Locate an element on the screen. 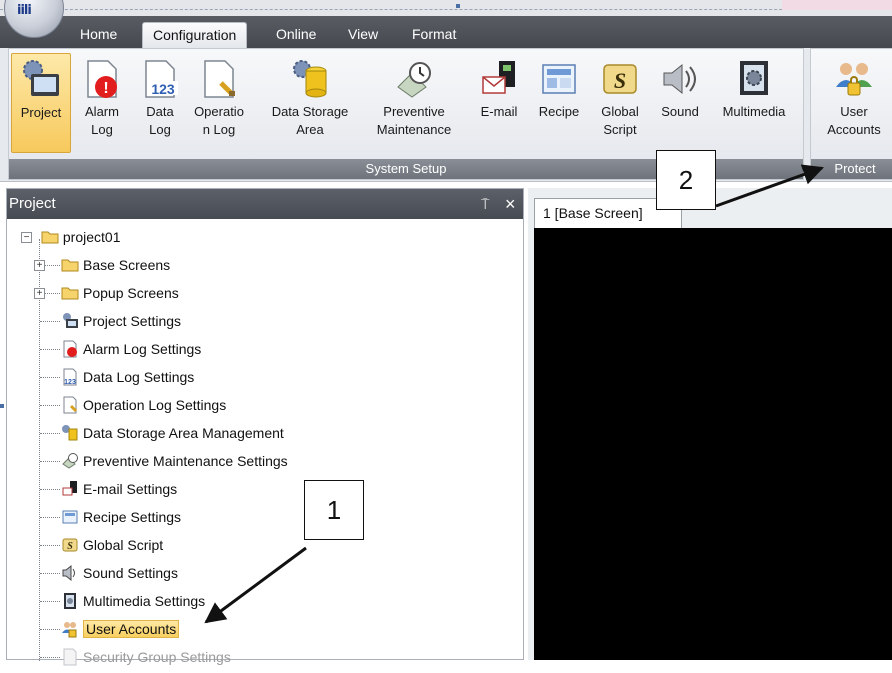  recipe-button: Recipe is located at coordinates (559, 103).